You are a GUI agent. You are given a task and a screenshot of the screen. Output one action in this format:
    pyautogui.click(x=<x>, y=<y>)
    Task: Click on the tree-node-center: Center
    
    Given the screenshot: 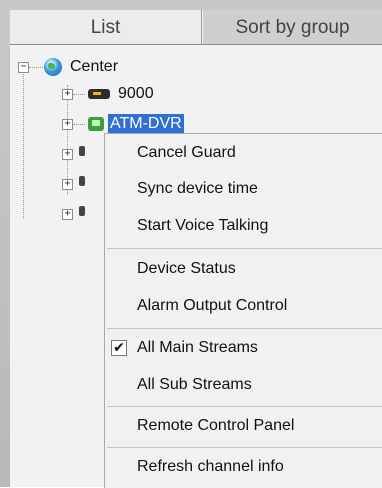 What is the action you would take?
    pyautogui.click(x=81, y=67)
    